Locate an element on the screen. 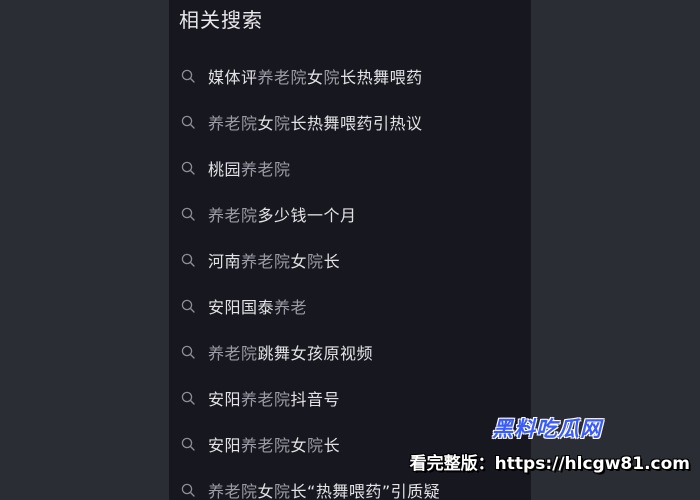  watermark-url: 看完整版：https://hlcgw81.com is located at coordinates (549, 464).